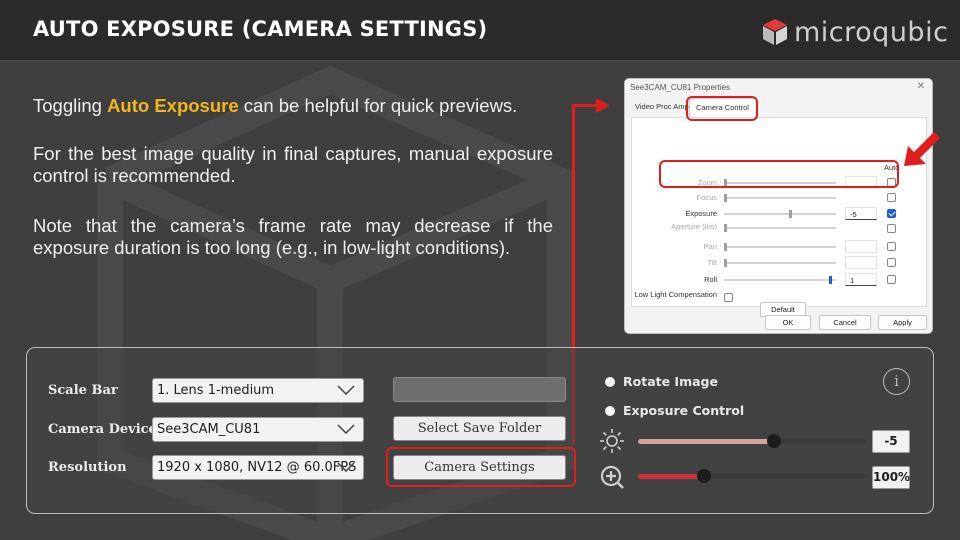 This screenshot has width=960, height=540. What do you see at coordinates (896, 381) in the screenshot?
I see `info-icon: i` at bounding box center [896, 381].